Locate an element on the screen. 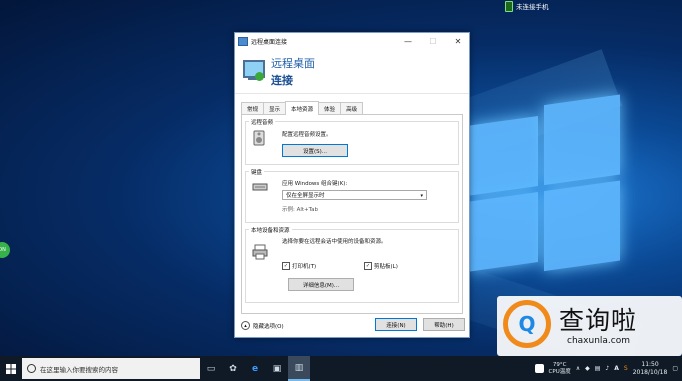  printer-checkbox: ✓ 打印机(T) is located at coordinates (299, 266).